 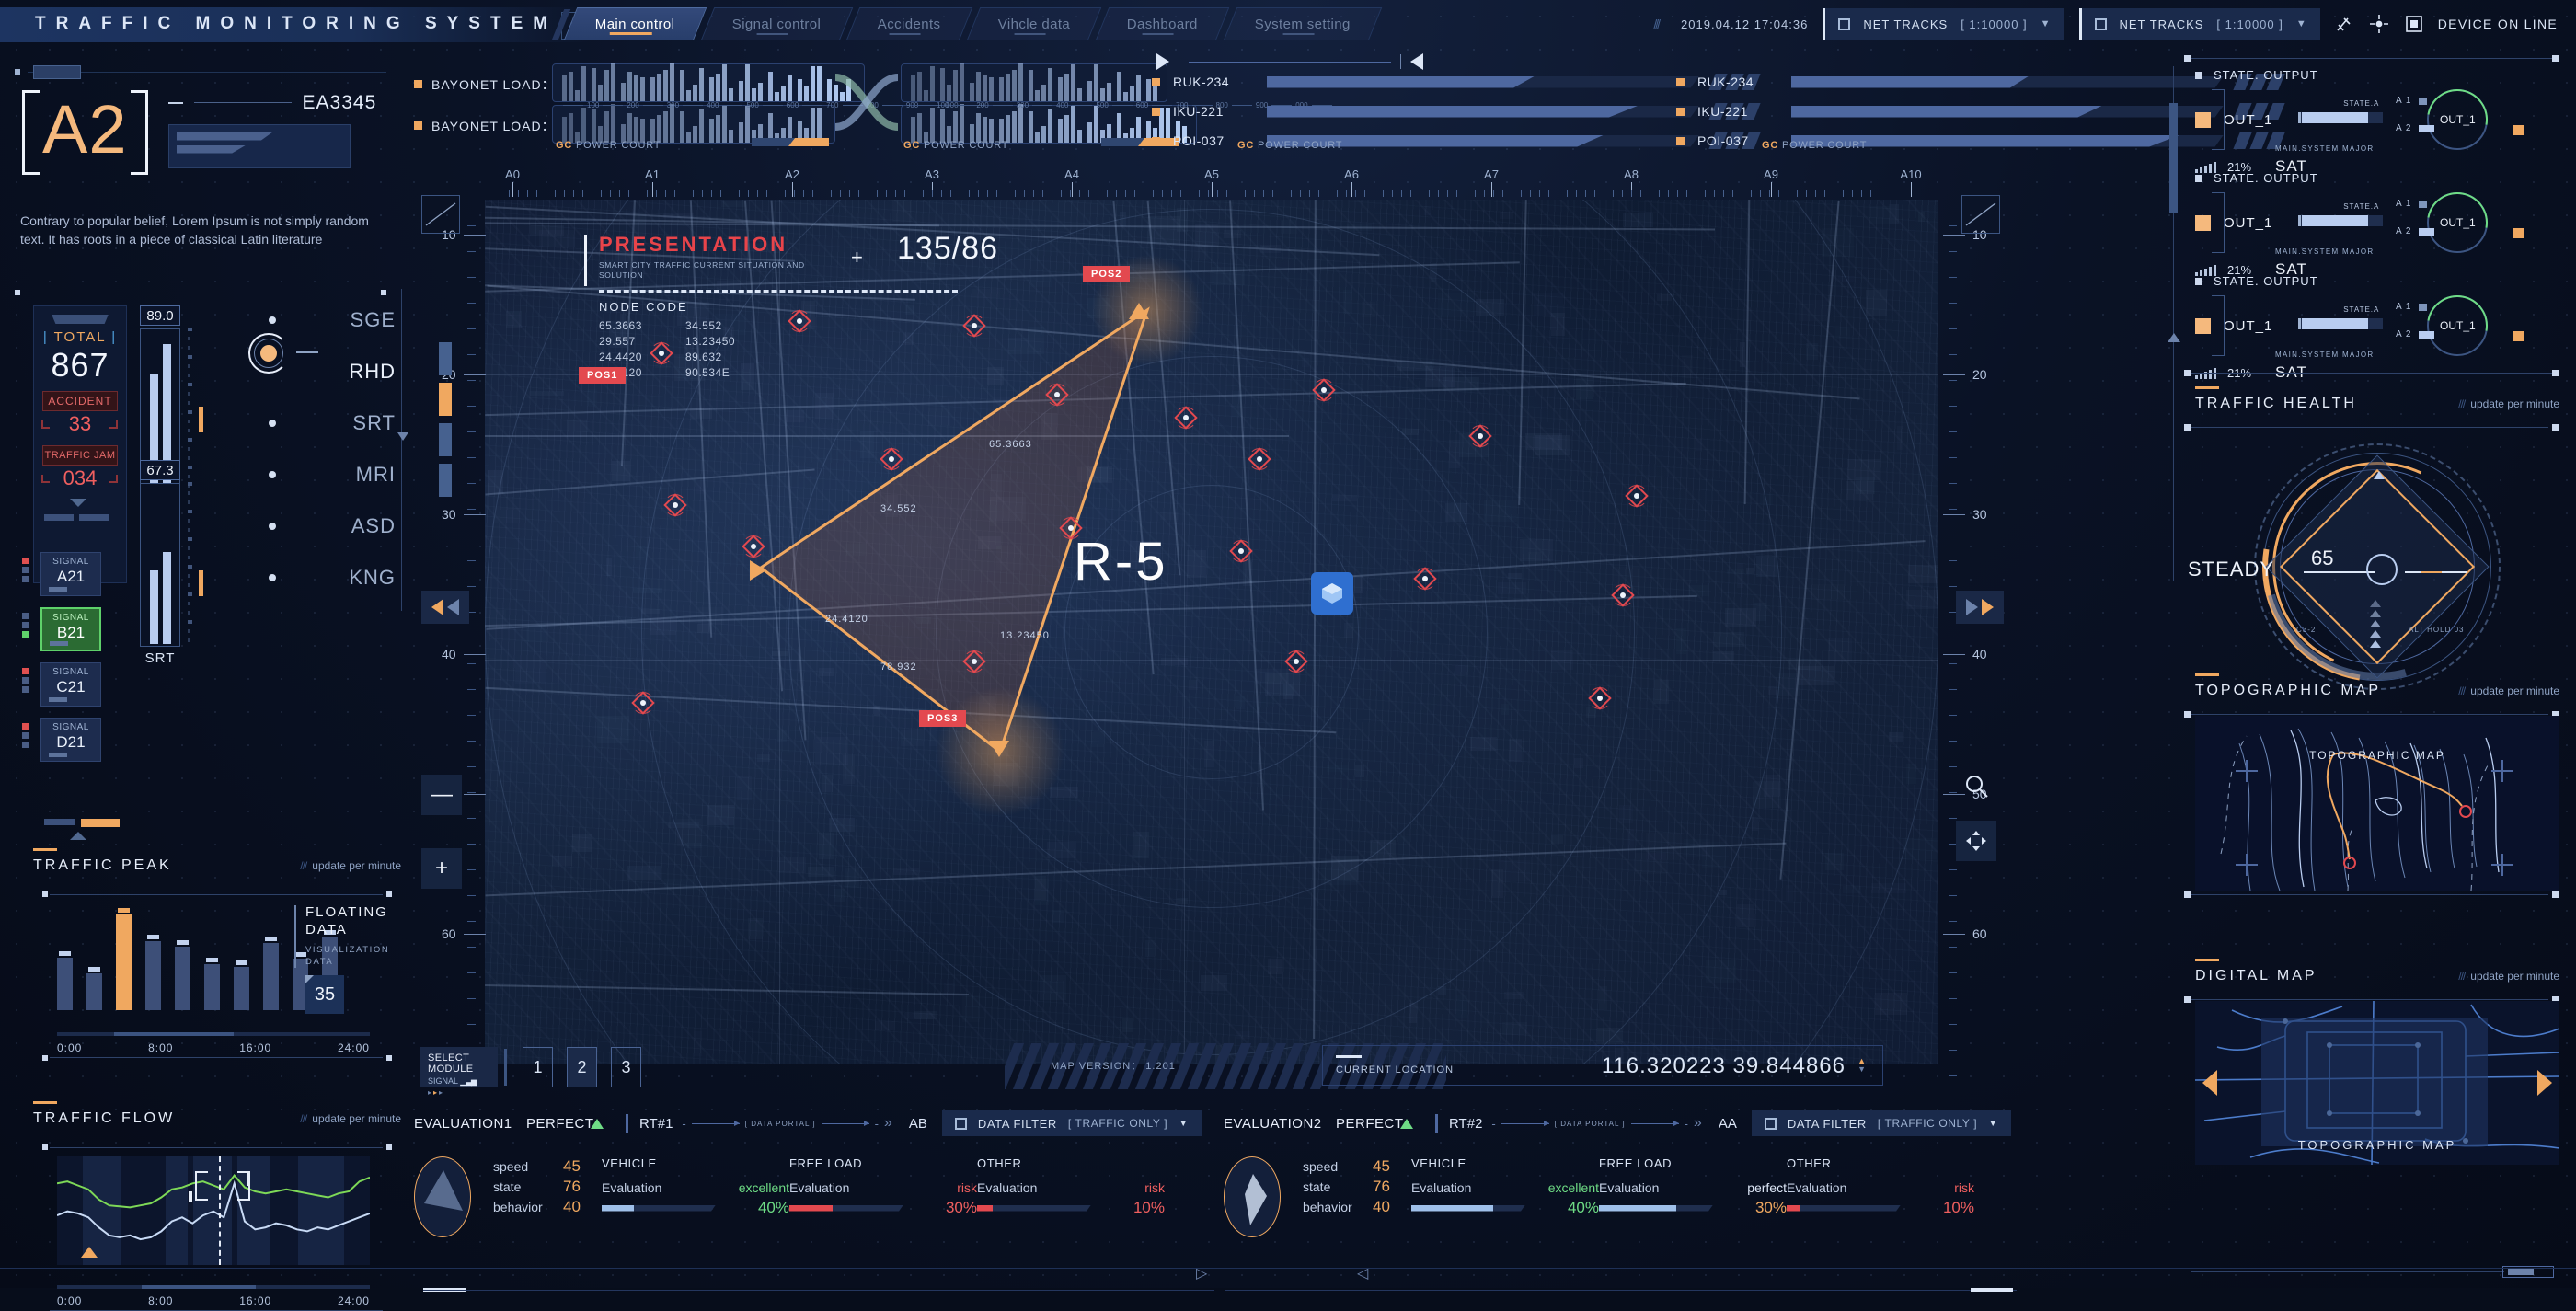 I want to click on page-button-3: 3, so click(x=626, y=1067).